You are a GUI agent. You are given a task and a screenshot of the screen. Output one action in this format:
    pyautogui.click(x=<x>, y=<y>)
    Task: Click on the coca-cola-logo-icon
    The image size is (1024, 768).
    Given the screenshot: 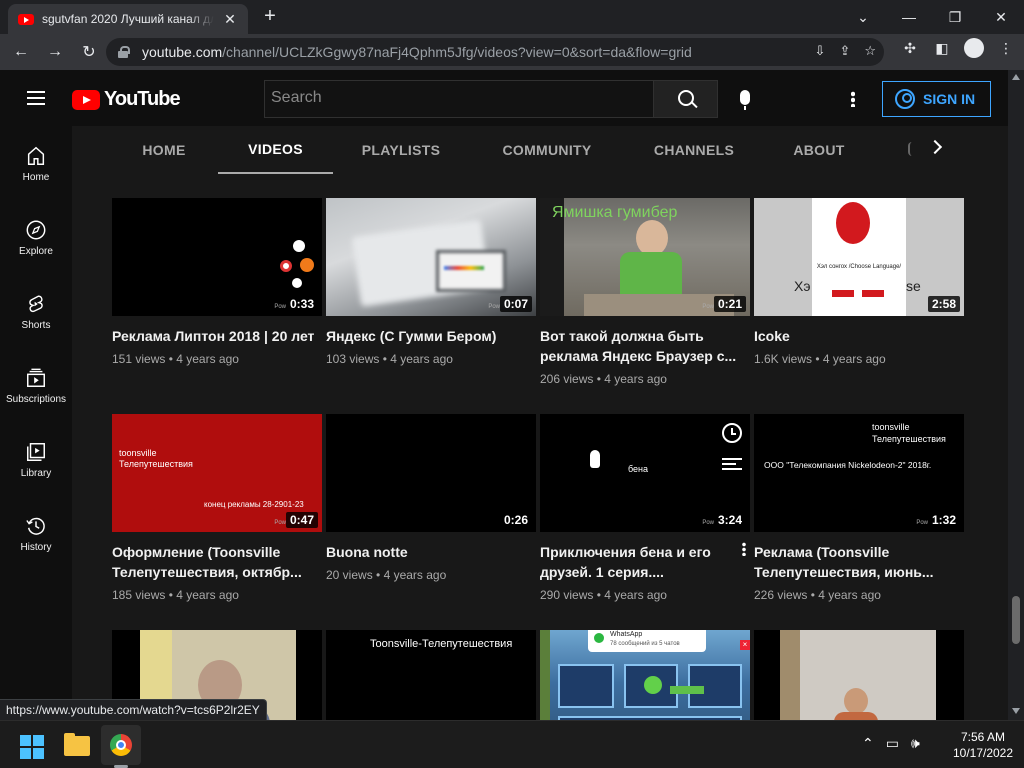 What is the action you would take?
    pyautogui.click(x=853, y=223)
    